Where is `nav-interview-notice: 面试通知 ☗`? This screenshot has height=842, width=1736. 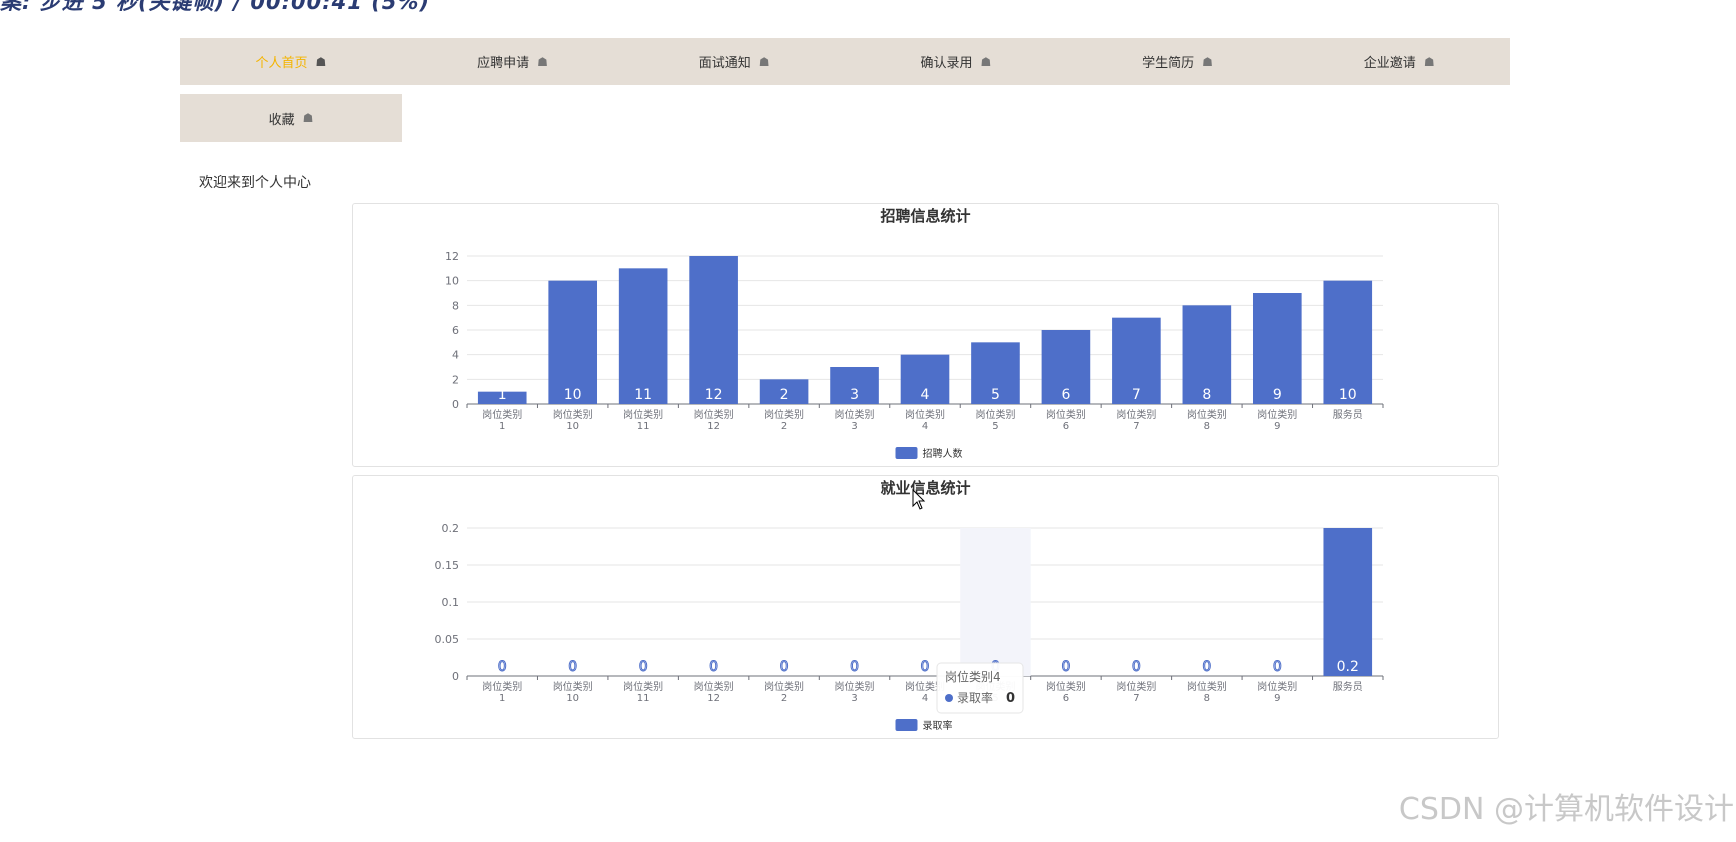 nav-interview-notice: 面试通知 ☗ is located at coordinates (734, 61).